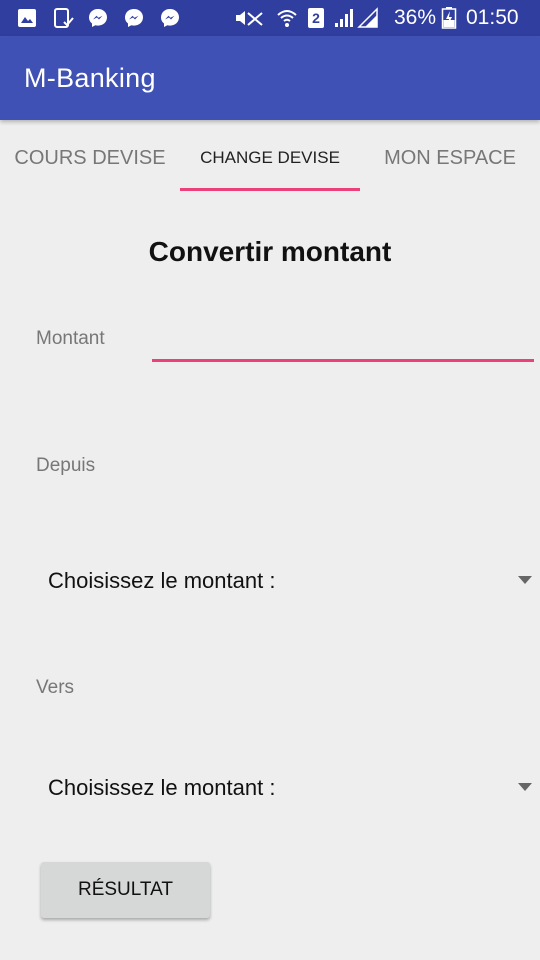 This screenshot has height=960, width=540. I want to click on amount-label: Montant, so click(70, 338).